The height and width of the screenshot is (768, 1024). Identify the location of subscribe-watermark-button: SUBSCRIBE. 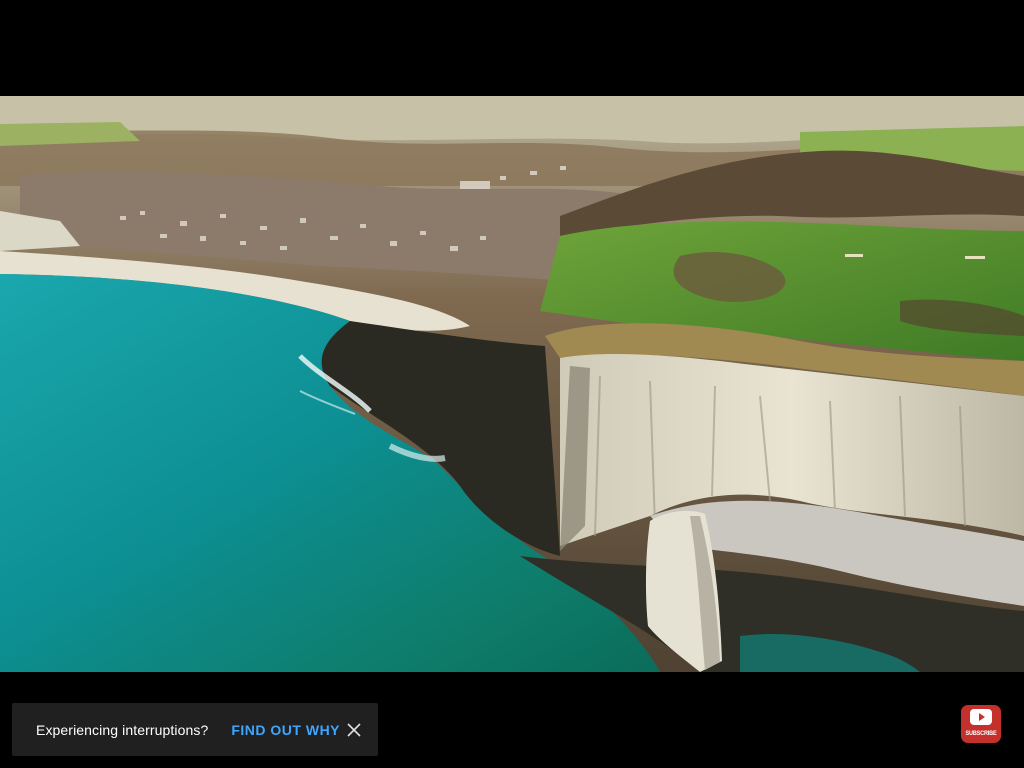
(981, 724).